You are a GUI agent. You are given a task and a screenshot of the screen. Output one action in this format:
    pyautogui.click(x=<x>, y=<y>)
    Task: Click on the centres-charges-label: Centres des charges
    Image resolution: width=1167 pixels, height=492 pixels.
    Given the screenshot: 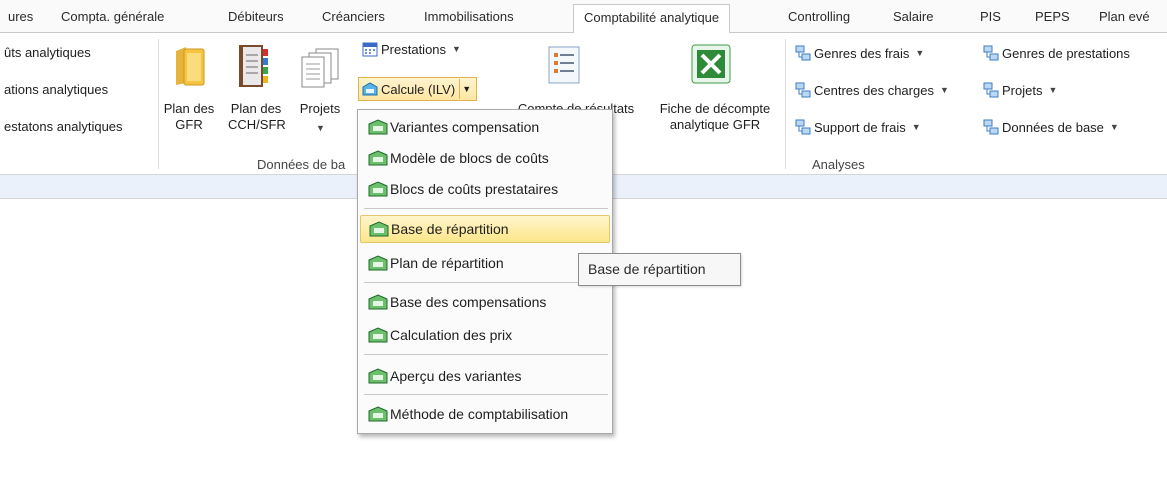 What is the action you would take?
    pyautogui.click(x=874, y=90)
    